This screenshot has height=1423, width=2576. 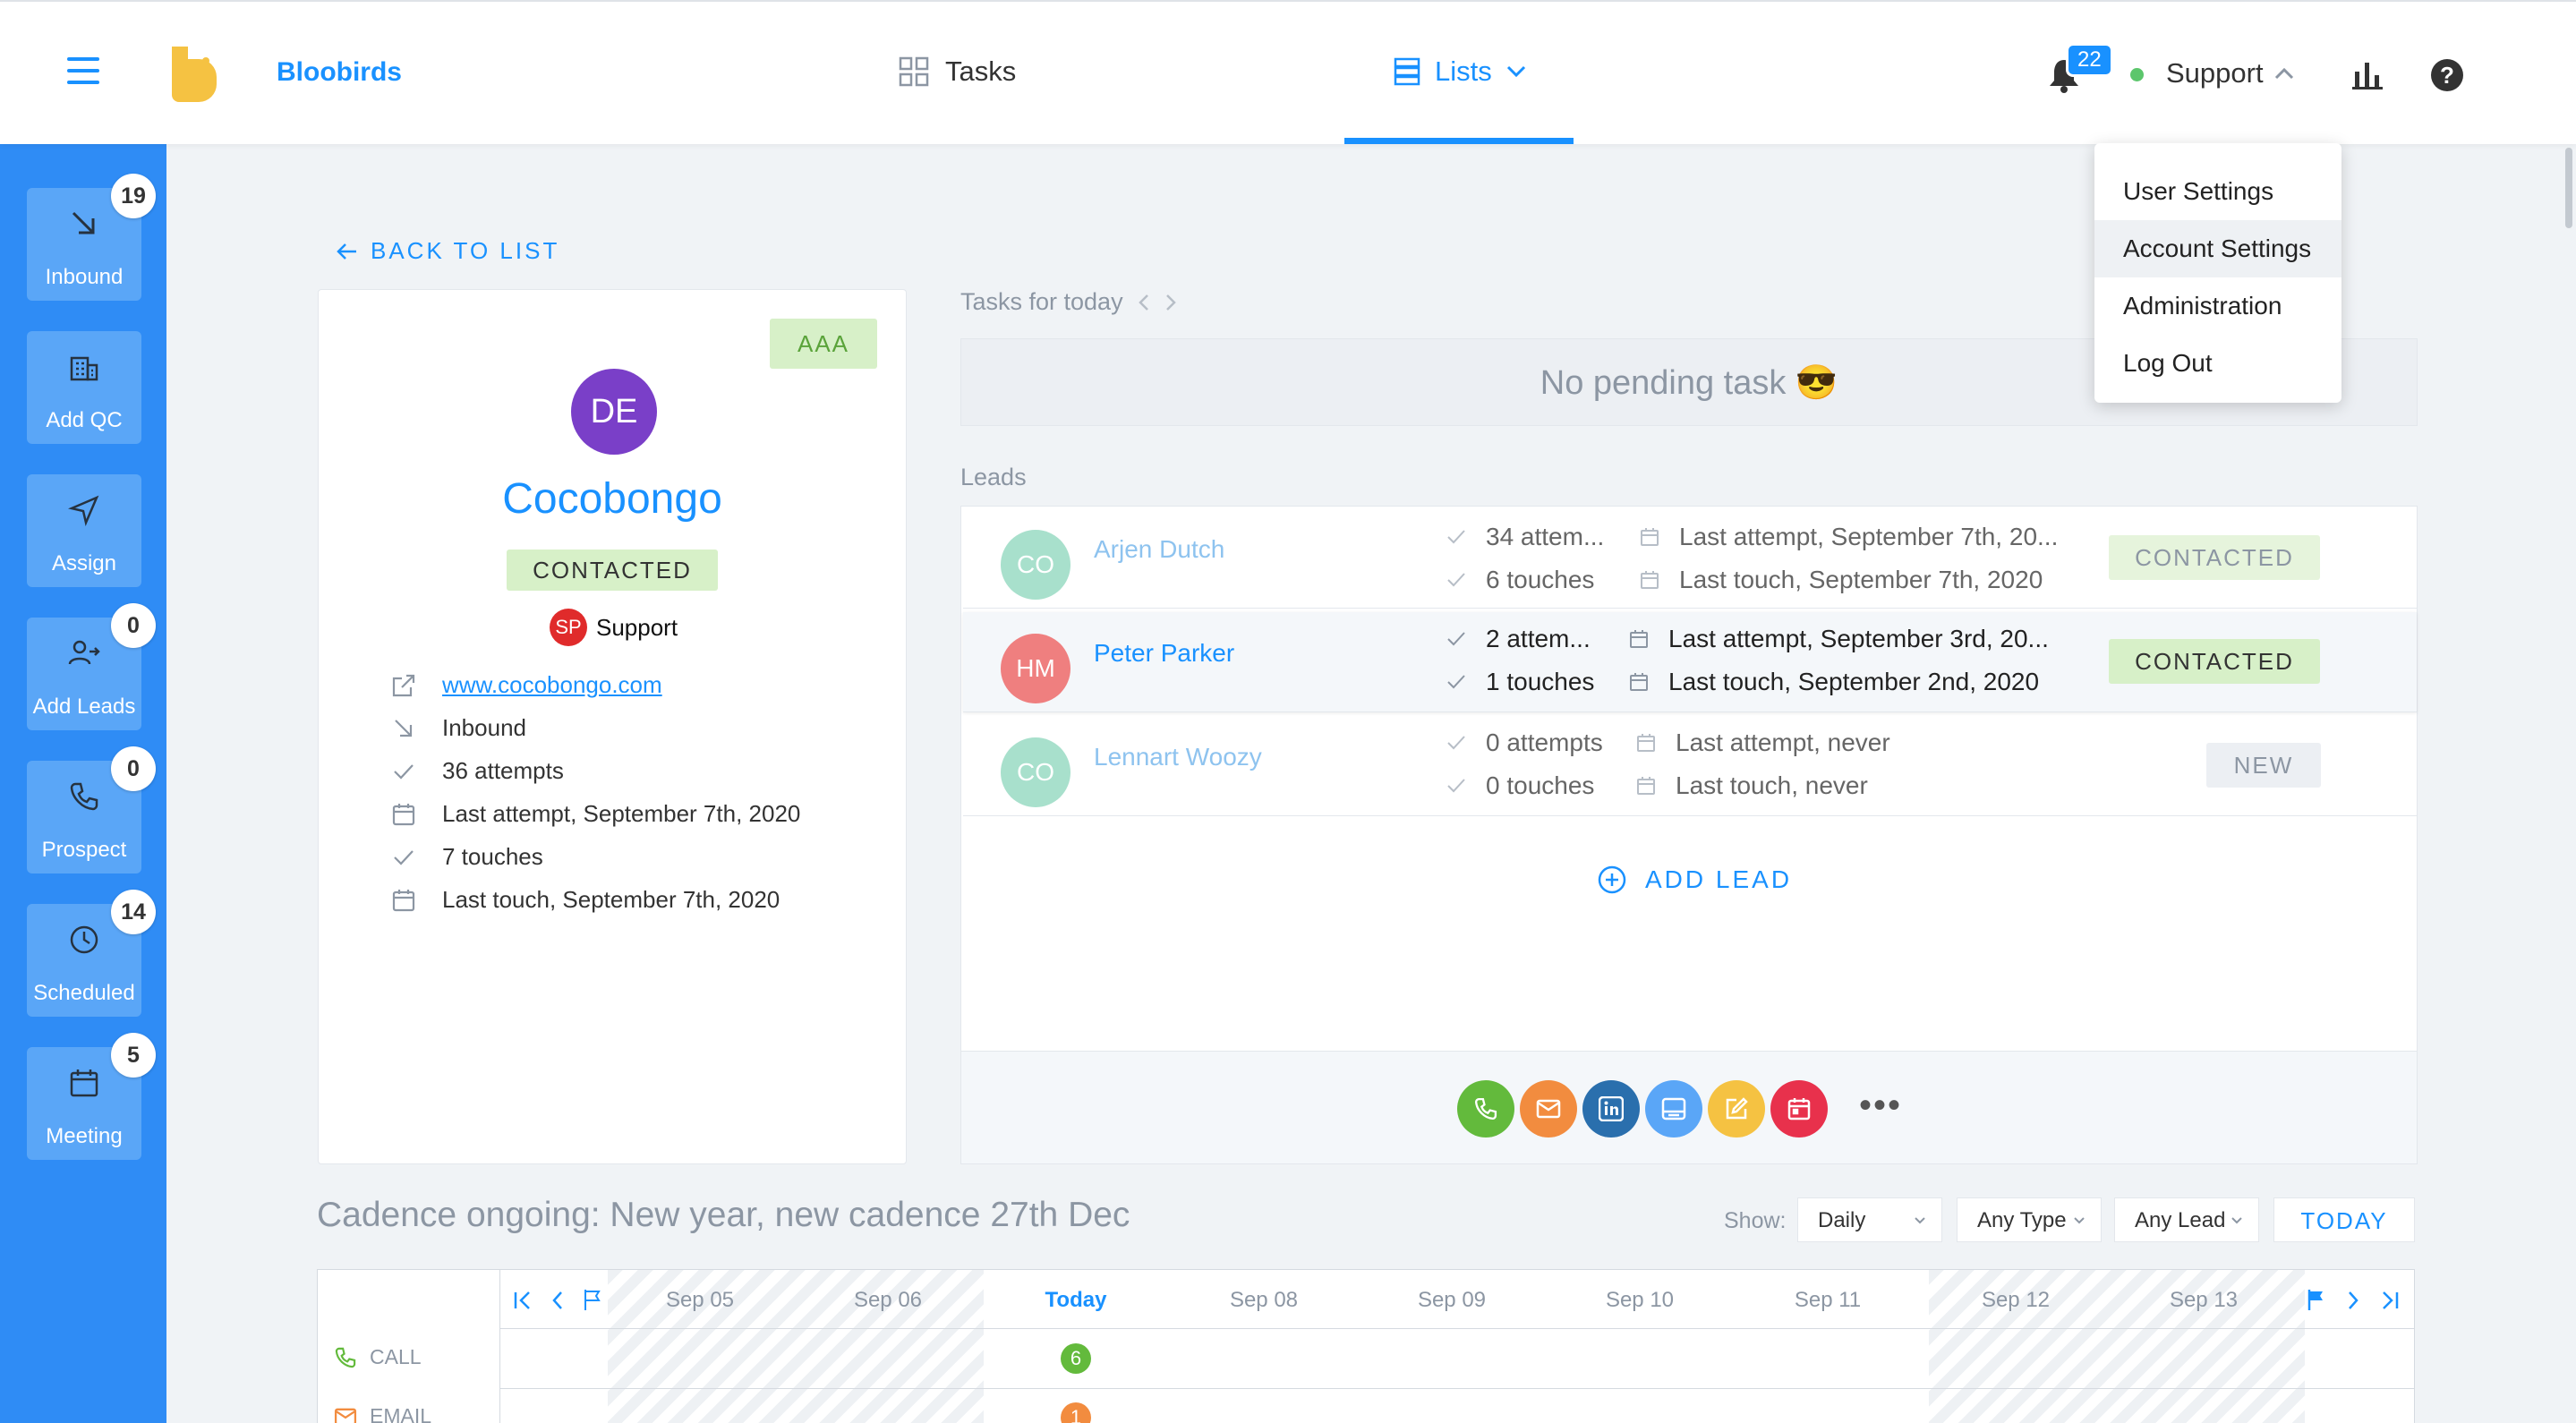 What do you see at coordinates (614, 627) in the screenshot?
I see `company-owner: SP Support` at bounding box center [614, 627].